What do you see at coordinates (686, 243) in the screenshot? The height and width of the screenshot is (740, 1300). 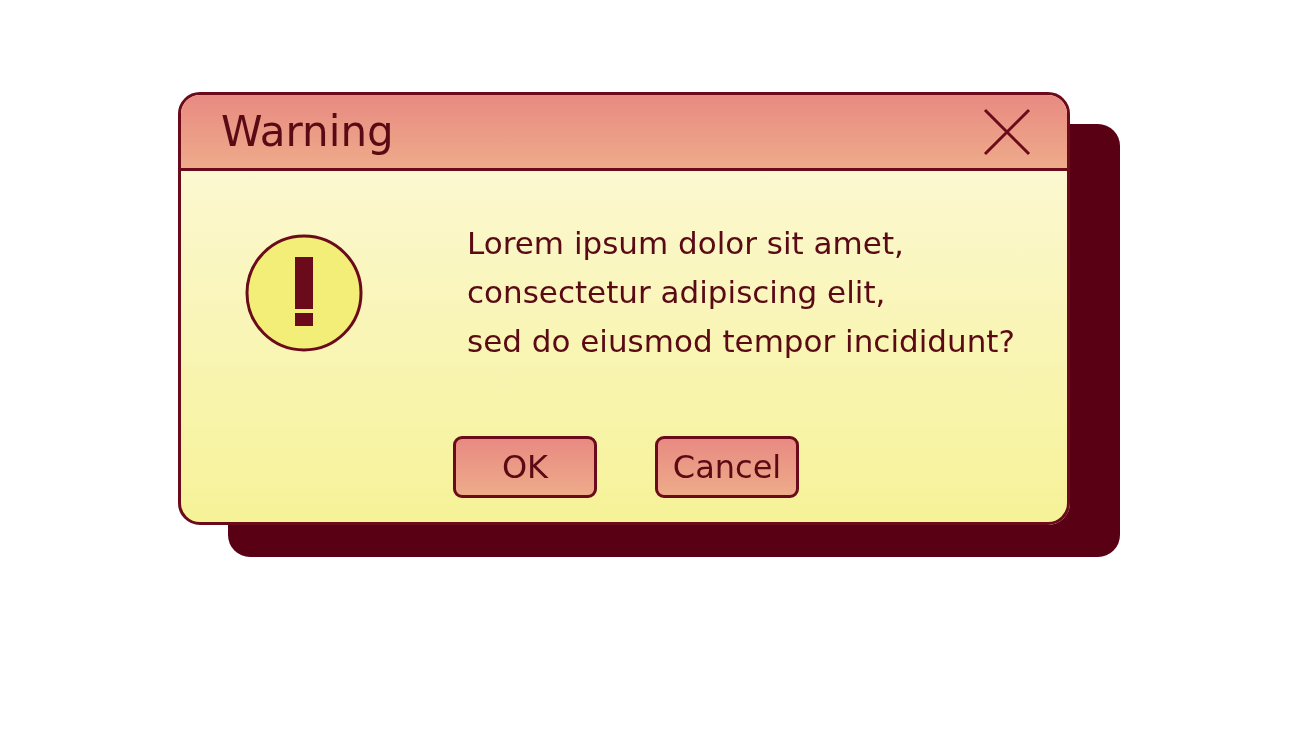 I see `message-text: Lorem ipsum dolor sit amet,` at bounding box center [686, 243].